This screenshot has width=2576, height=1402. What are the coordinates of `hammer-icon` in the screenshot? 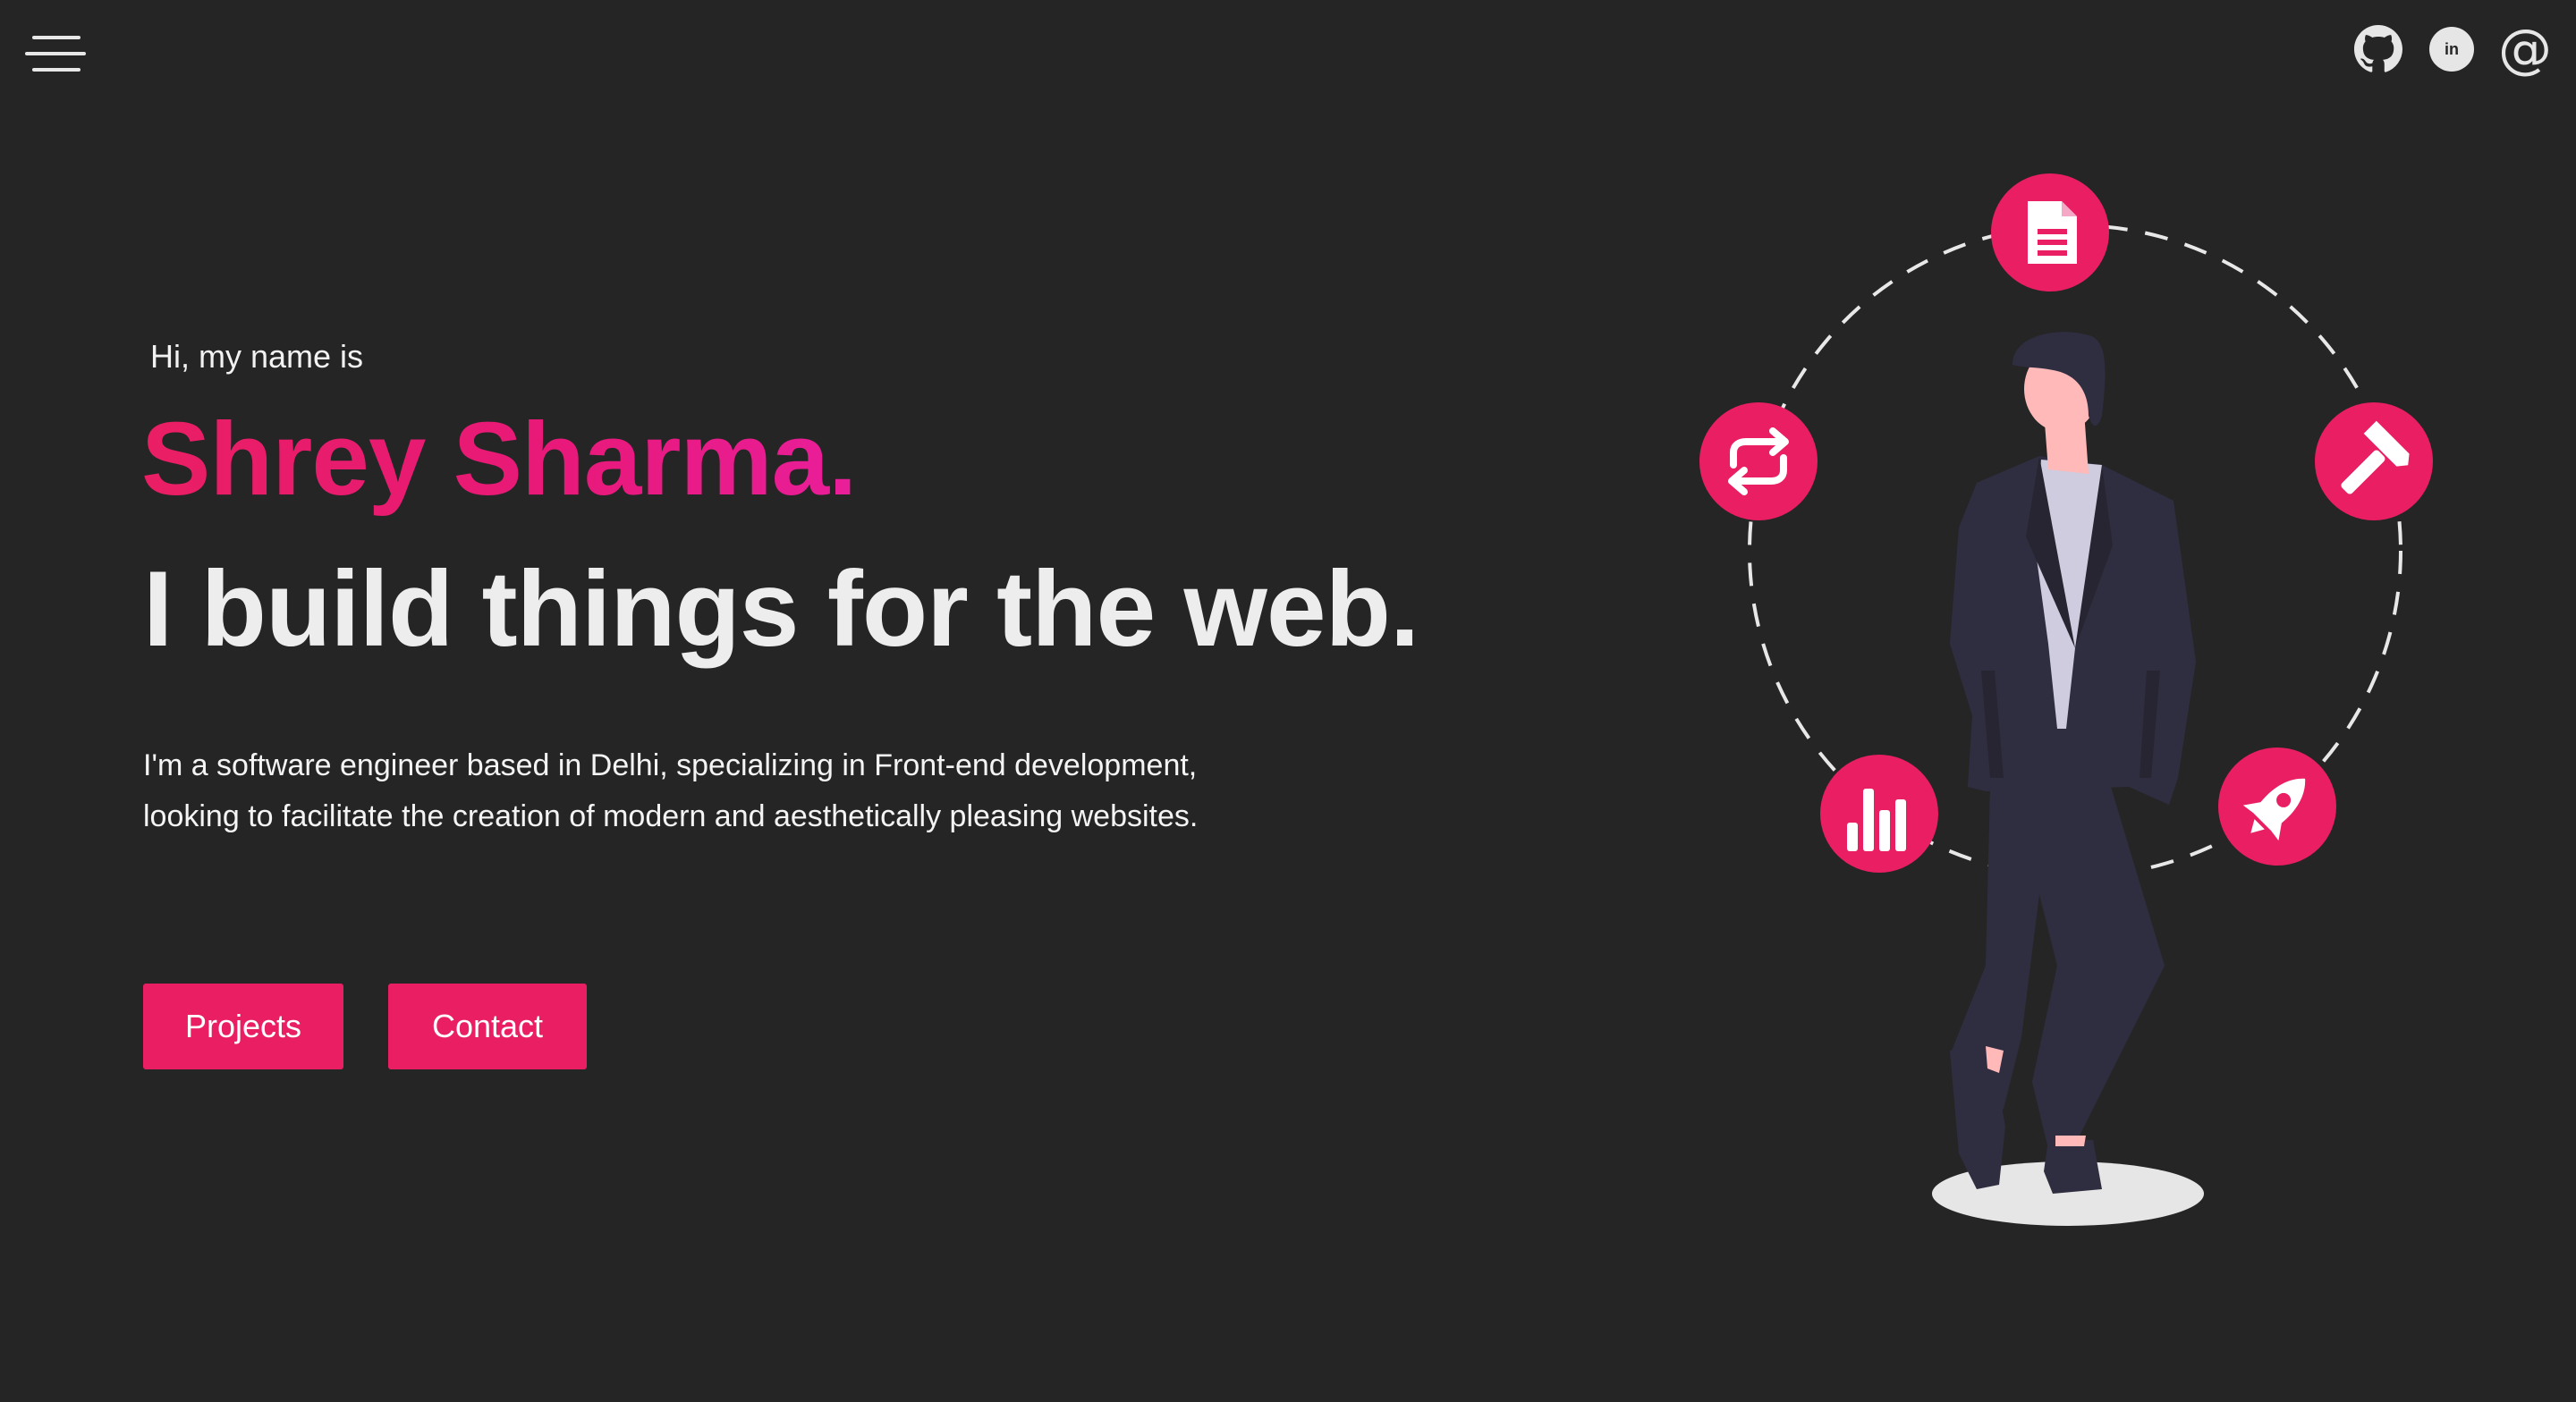 It's located at (2374, 461).